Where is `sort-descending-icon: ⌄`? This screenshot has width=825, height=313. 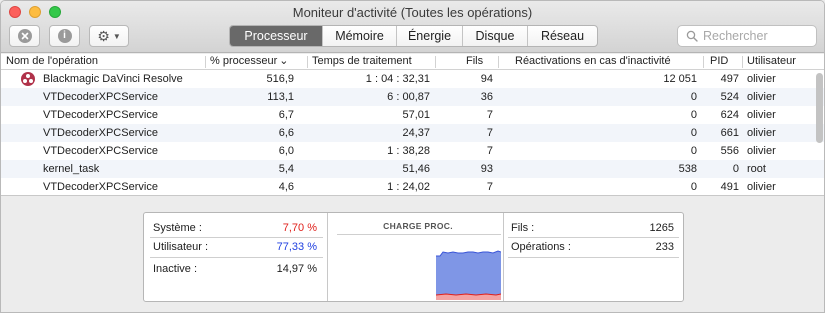
sort-descending-icon: ⌄ is located at coordinates (284, 61).